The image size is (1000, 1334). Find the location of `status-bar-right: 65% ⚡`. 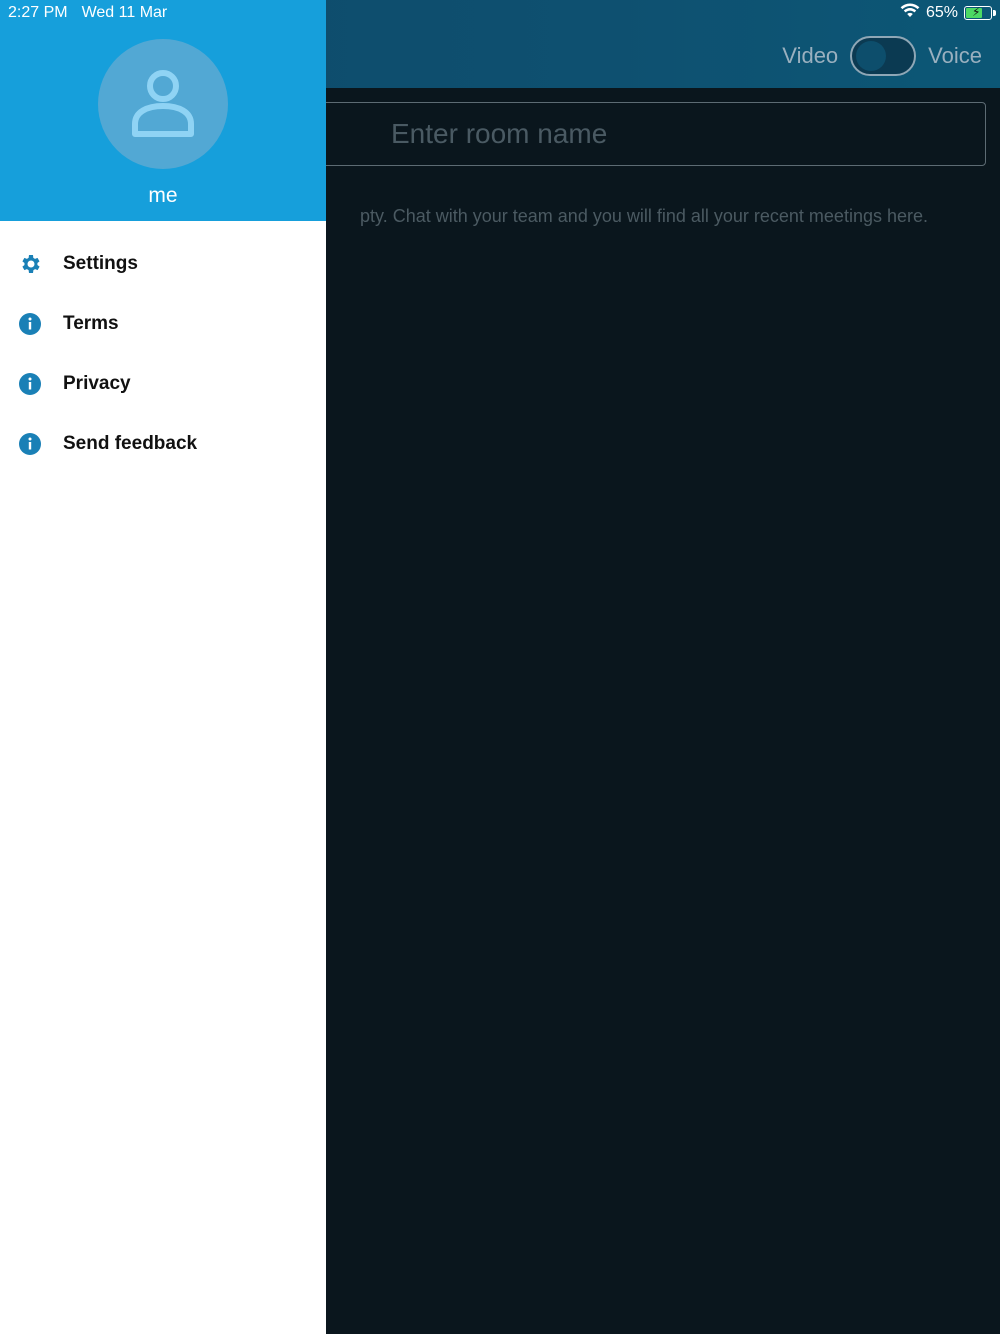

status-bar-right: 65% ⚡ is located at coordinates (948, 13).